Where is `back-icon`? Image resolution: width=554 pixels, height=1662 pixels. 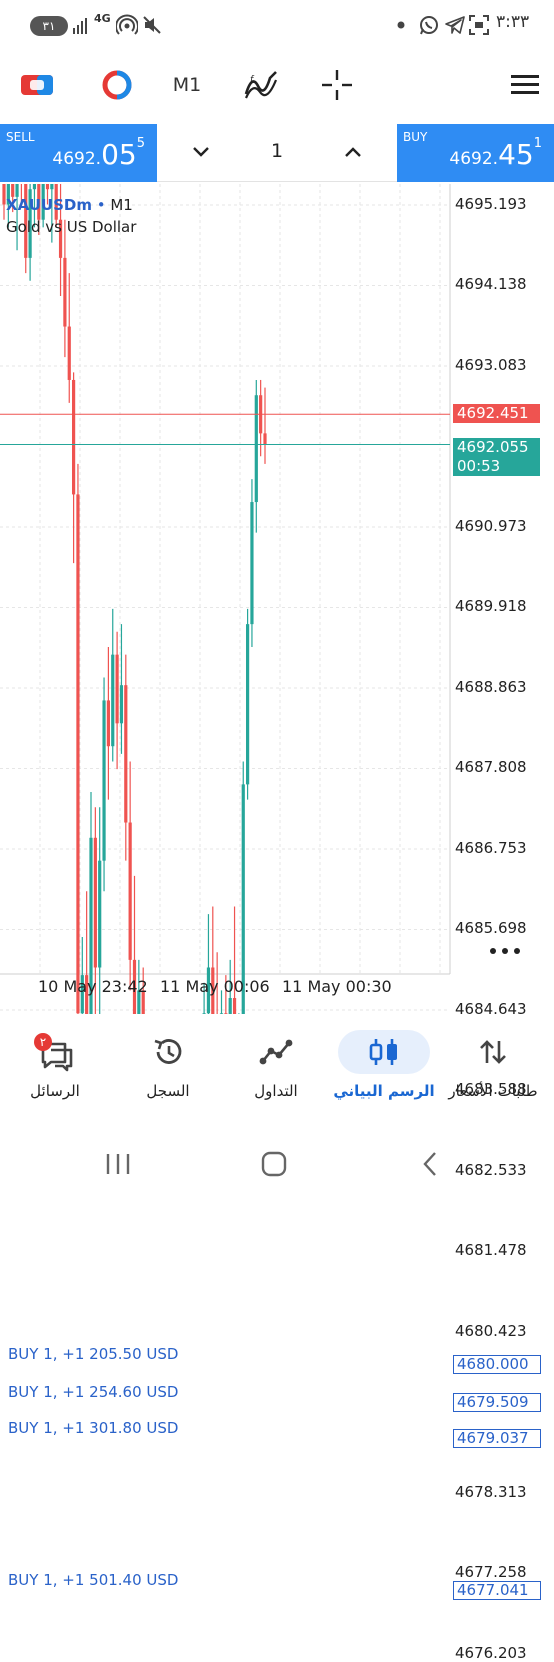 back-icon is located at coordinates (430, 1164).